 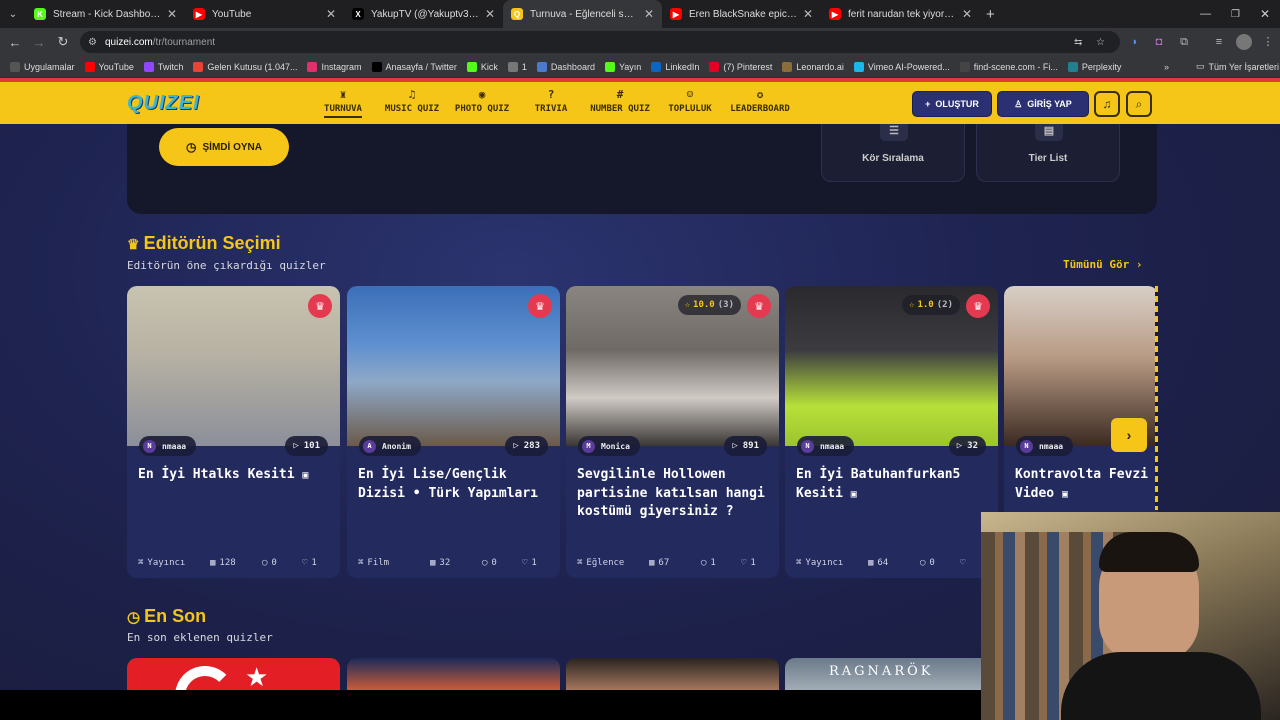 I want to click on forward-icon: →, so click(x=39, y=42).